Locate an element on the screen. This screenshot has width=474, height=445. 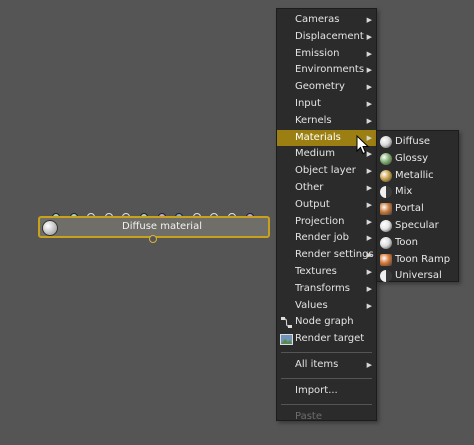
material-item-toon: Toon is located at coordinates (417, 243).